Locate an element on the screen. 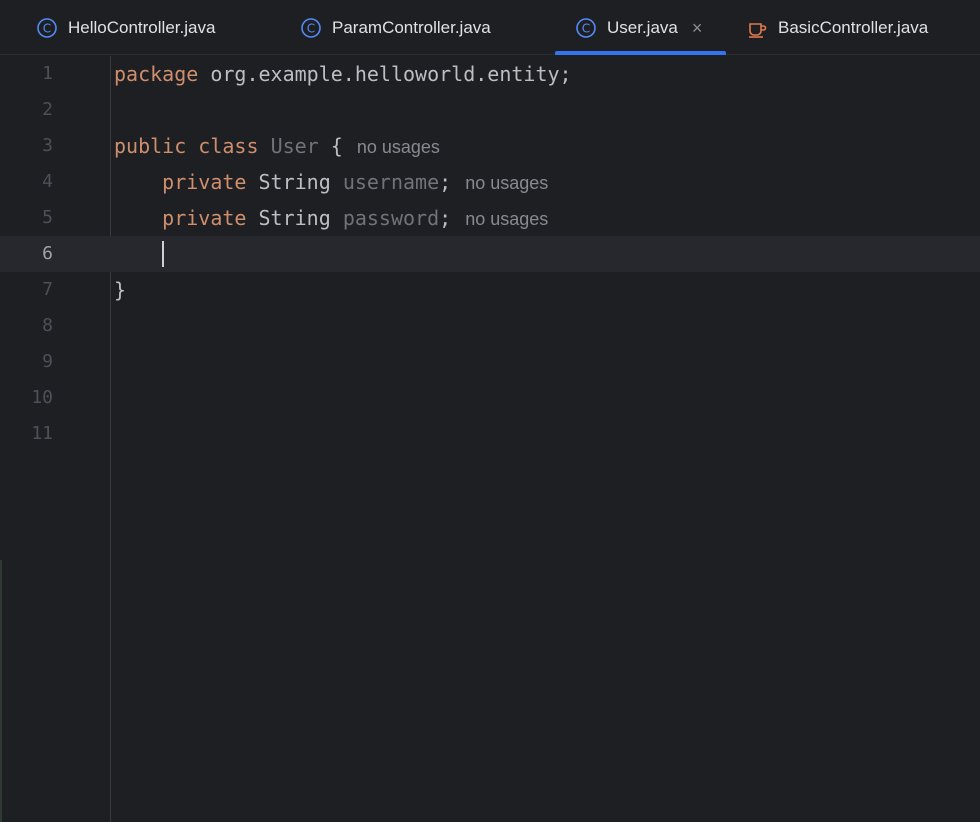 This screenshot has width=980, height=822. line-number: 4 is located at coordinates (47, 181).